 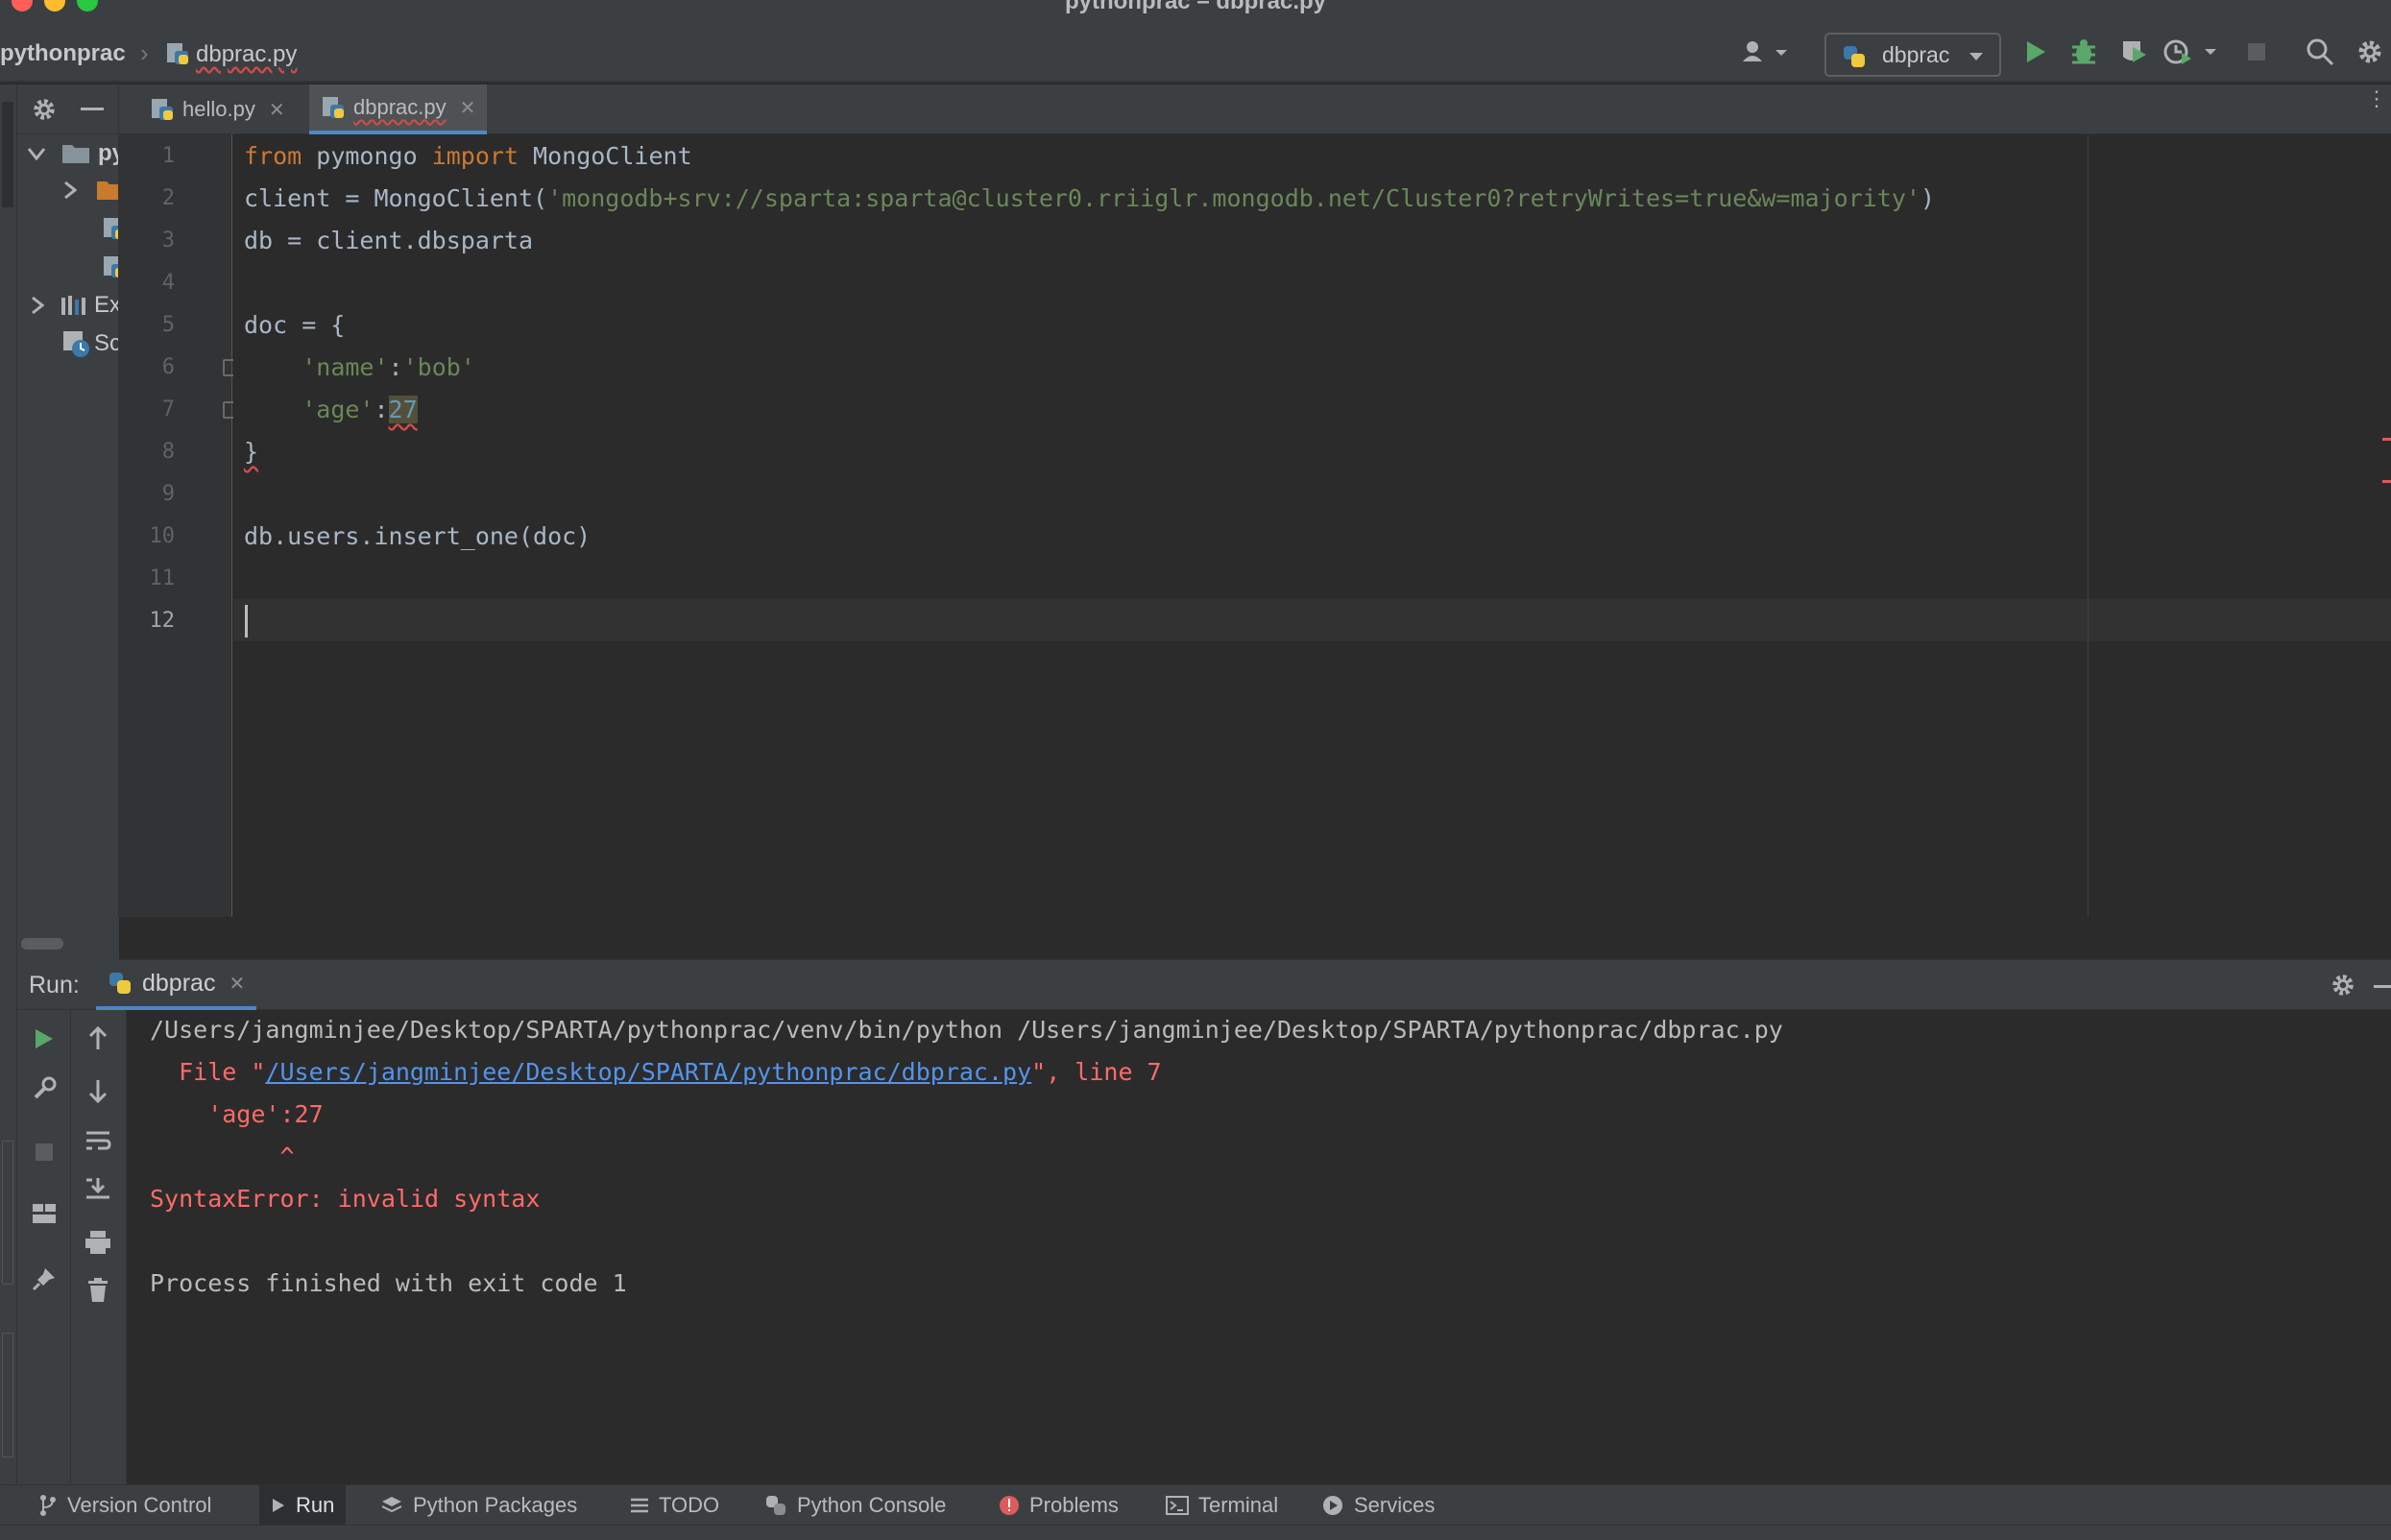 What do you see at coordinates (44, 1088) in the screenshot?
I see `wrench-icon` at bounding box center [44, 1088].